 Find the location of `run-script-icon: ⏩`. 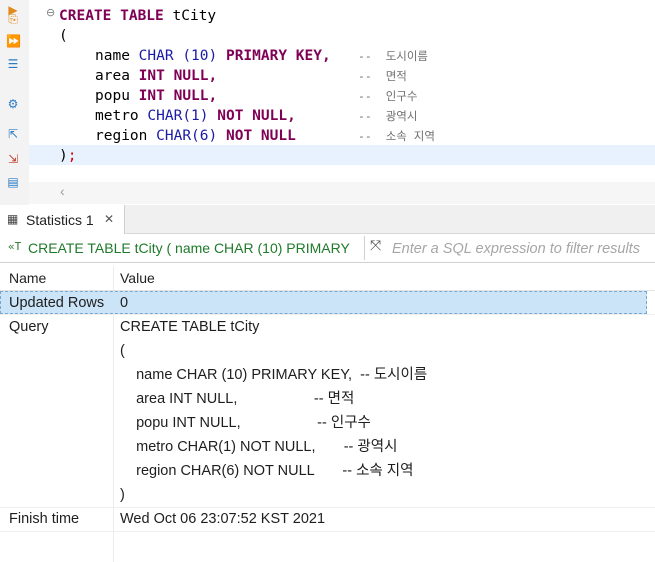

run-script-icon: ⏩ is located at coordinates (13, 41).